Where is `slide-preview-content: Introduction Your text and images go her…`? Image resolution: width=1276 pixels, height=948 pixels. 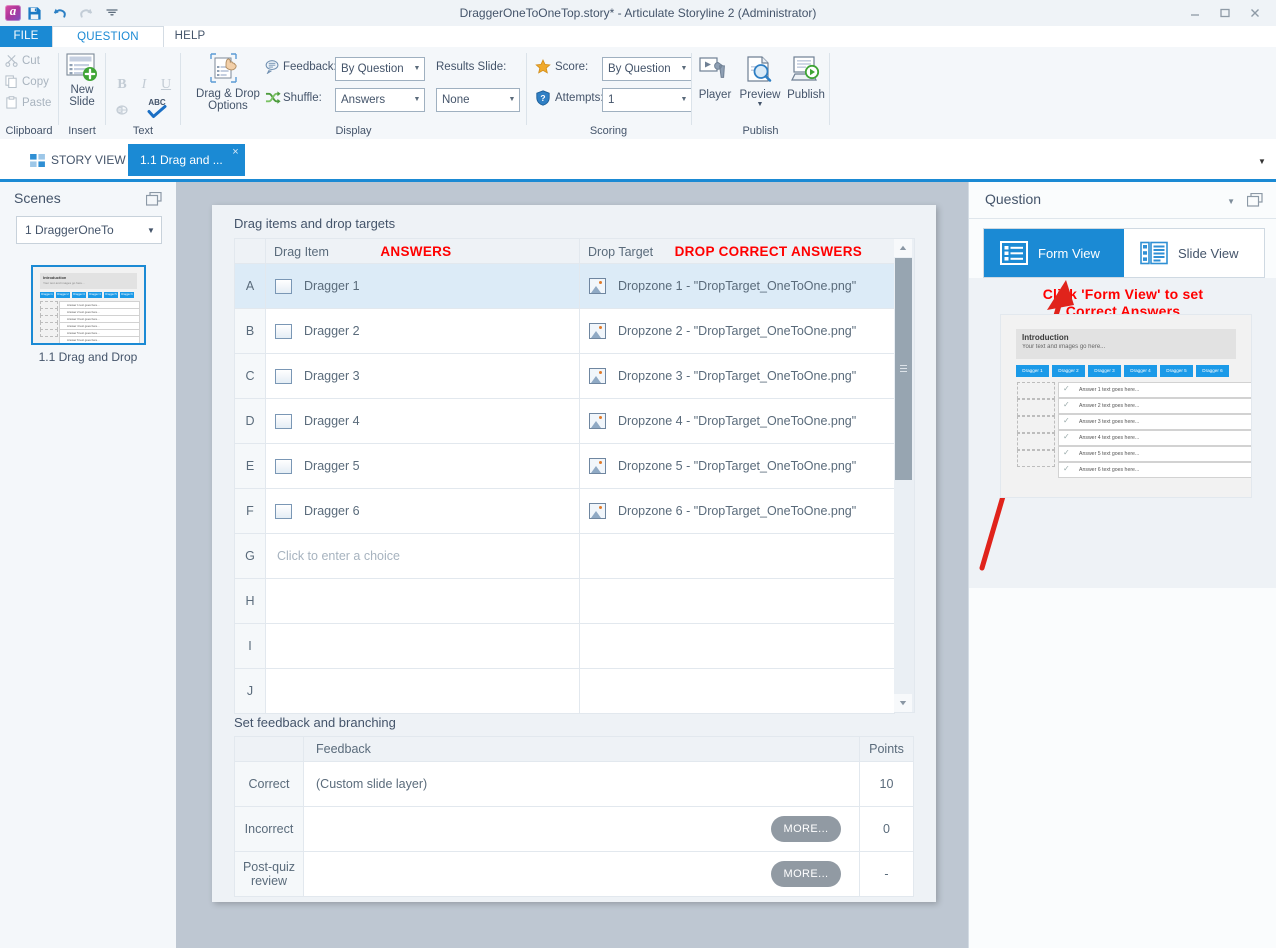 slide-preview-content: Introduction Your text and images go her… is located at coordinates (1126, 406).